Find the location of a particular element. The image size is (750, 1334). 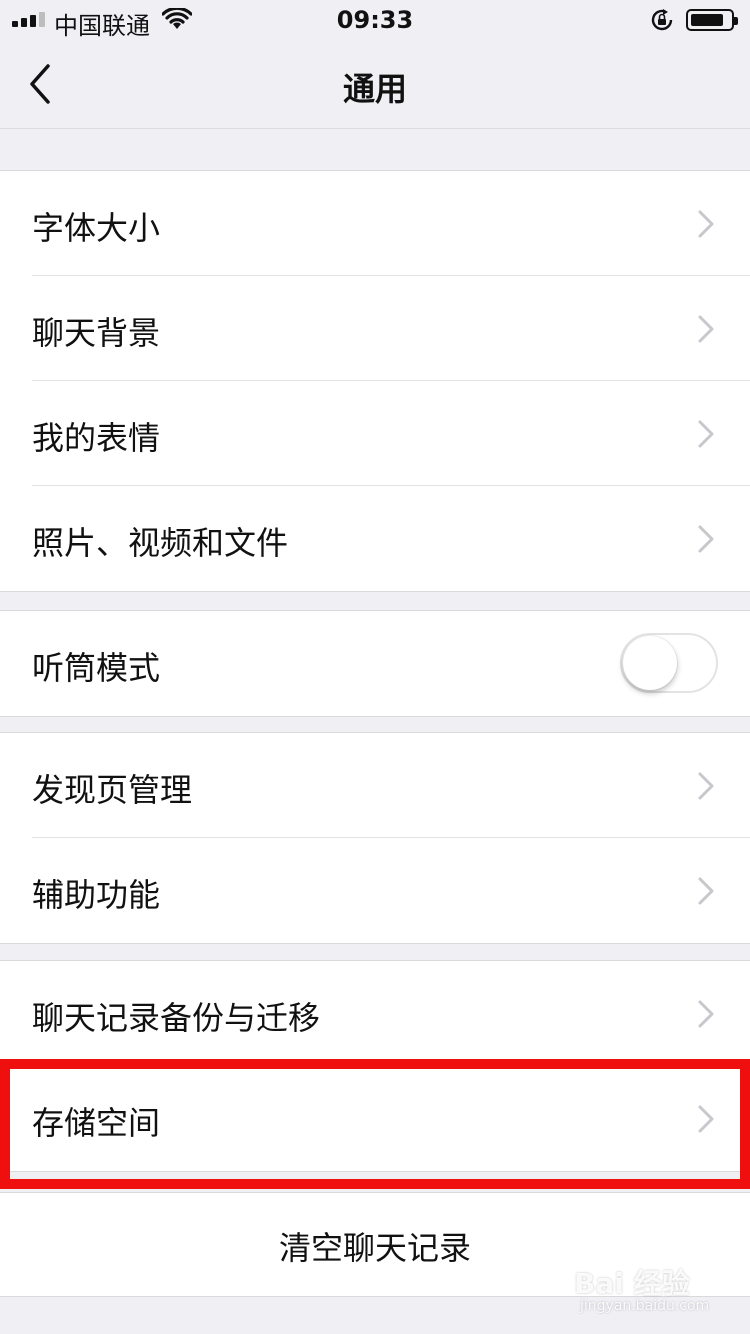

navigation-bar: 通用 is located at coordinates (375, 84).